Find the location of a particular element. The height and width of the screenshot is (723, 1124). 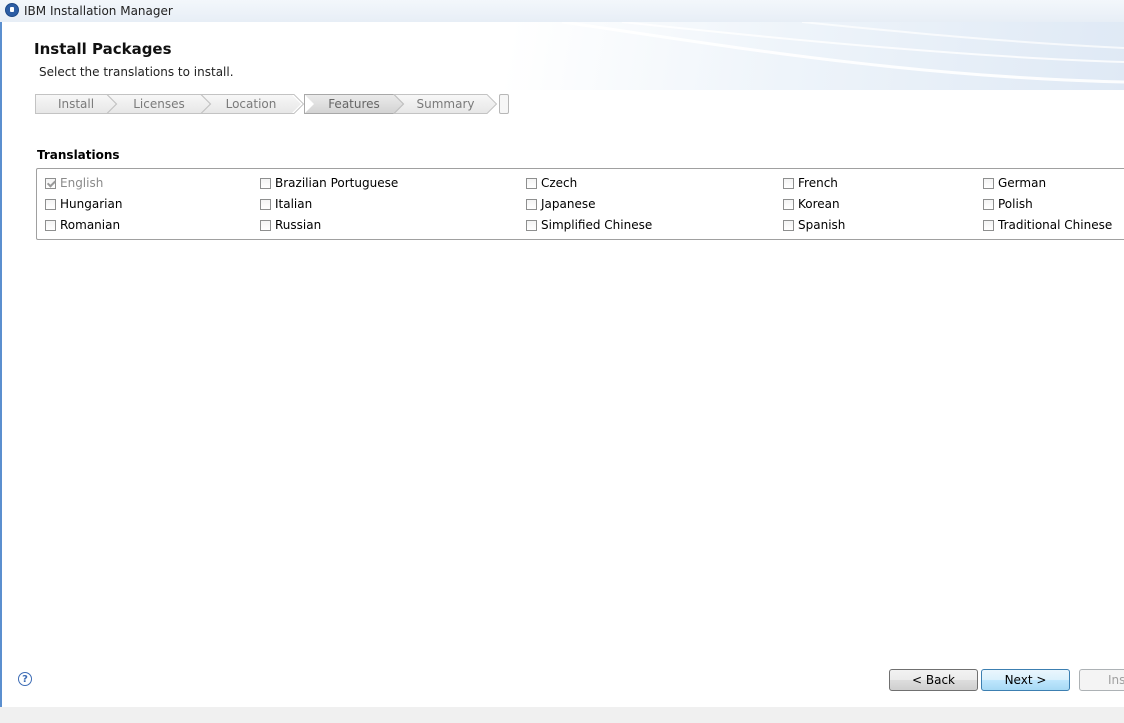

next-button: Next > is located at coordinates (1025, 680).